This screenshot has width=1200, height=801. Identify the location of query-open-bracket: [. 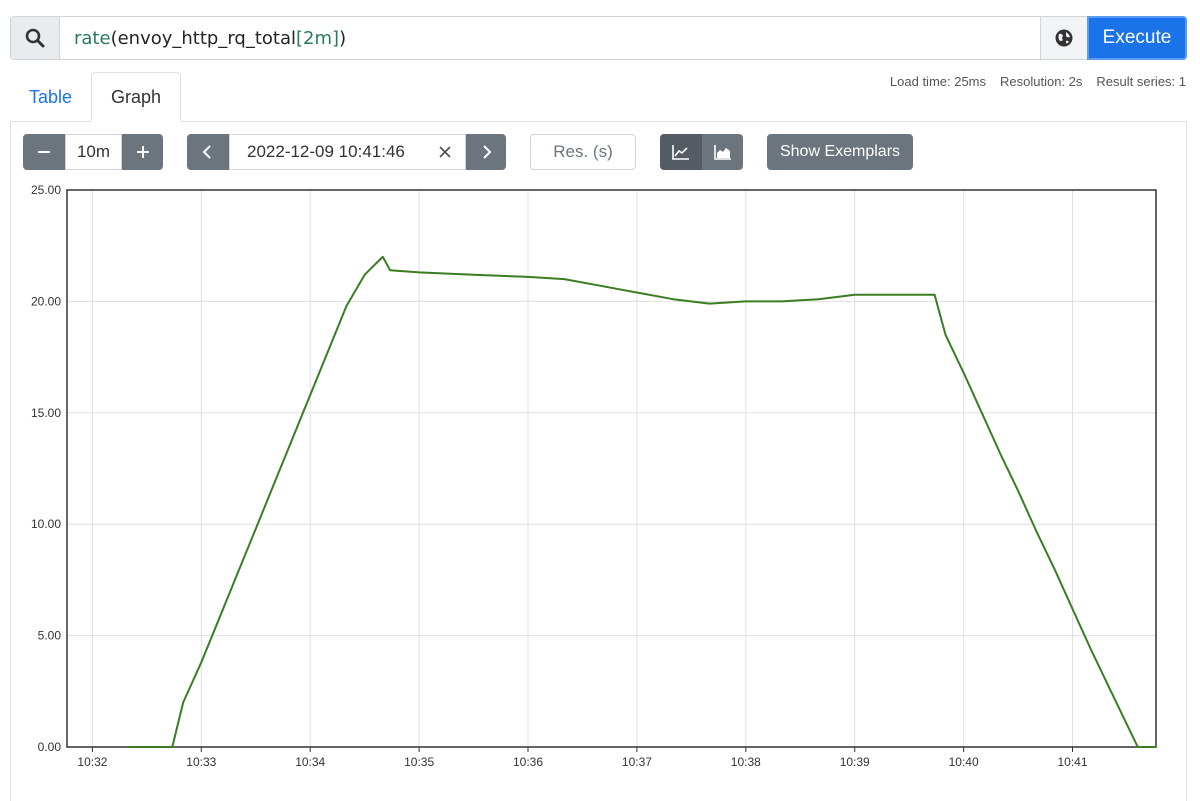
(300, 38).